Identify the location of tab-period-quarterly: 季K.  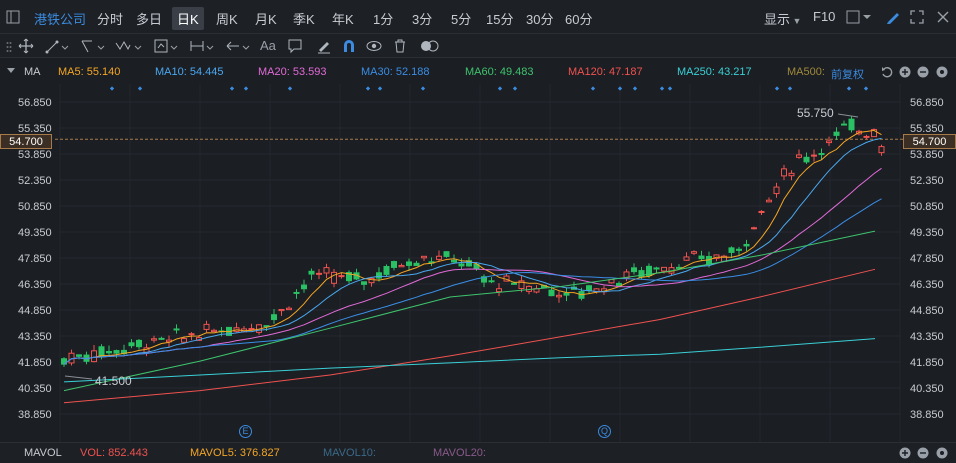
(304, 18).